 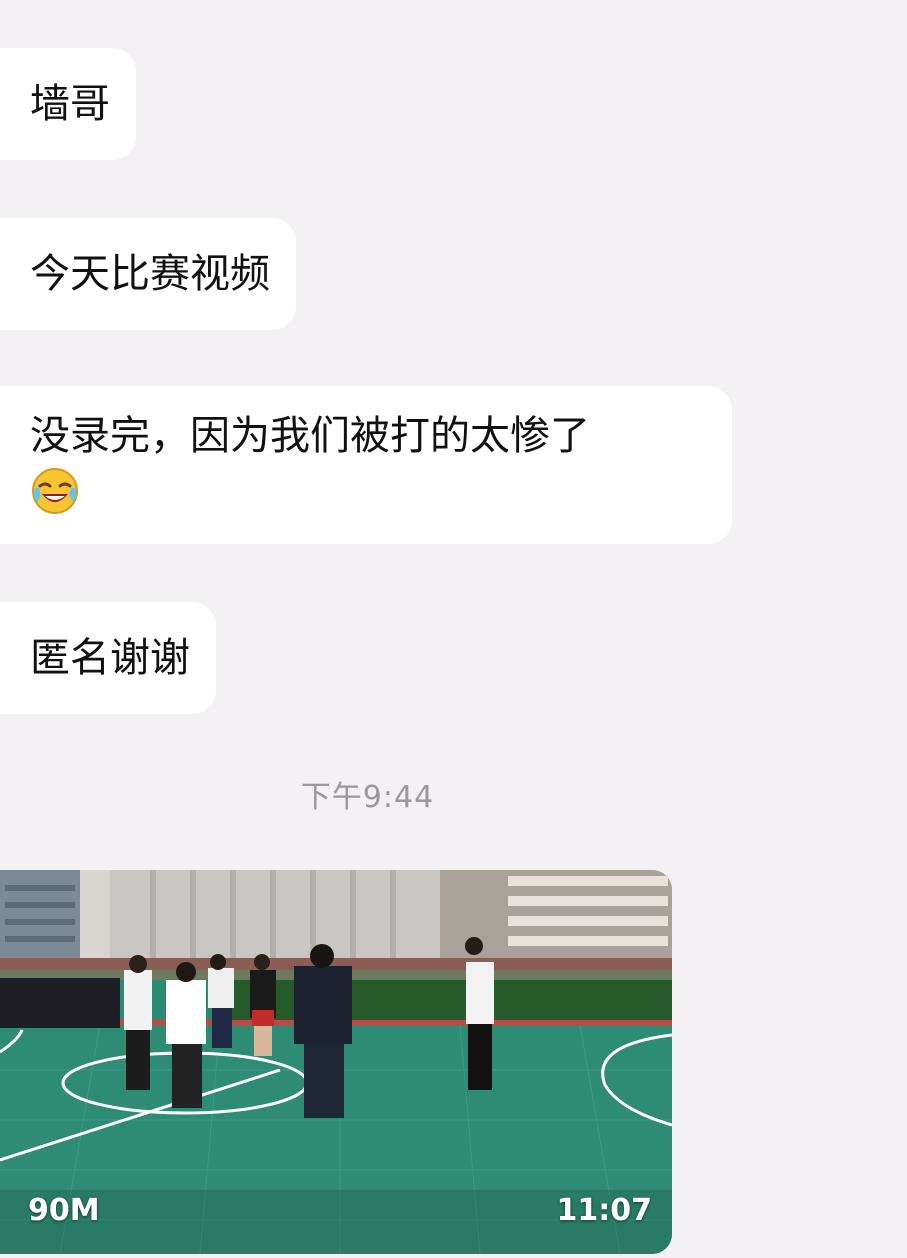 What do you see at coordinates (310, 436) in the screenshot?
I see `message-text: 没录完，因为我们被打的太惨了` at bounding box center [310, 436].